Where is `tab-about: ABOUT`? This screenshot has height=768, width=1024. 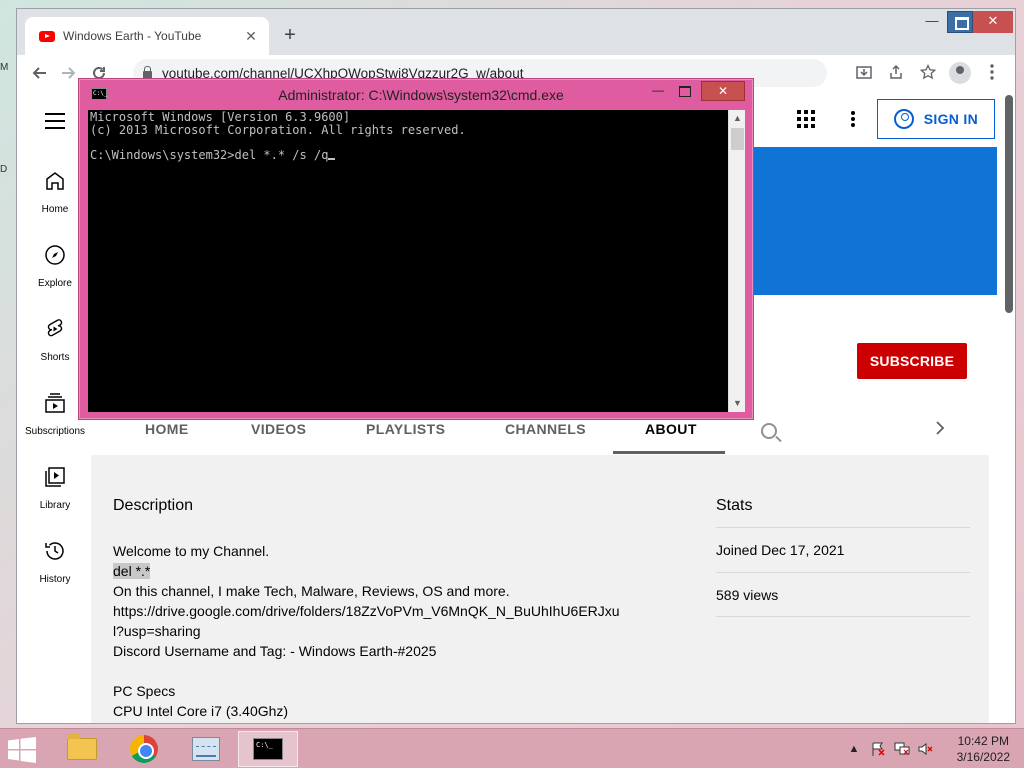
tab-about: ABOUT is located at coordinates (671, 429).